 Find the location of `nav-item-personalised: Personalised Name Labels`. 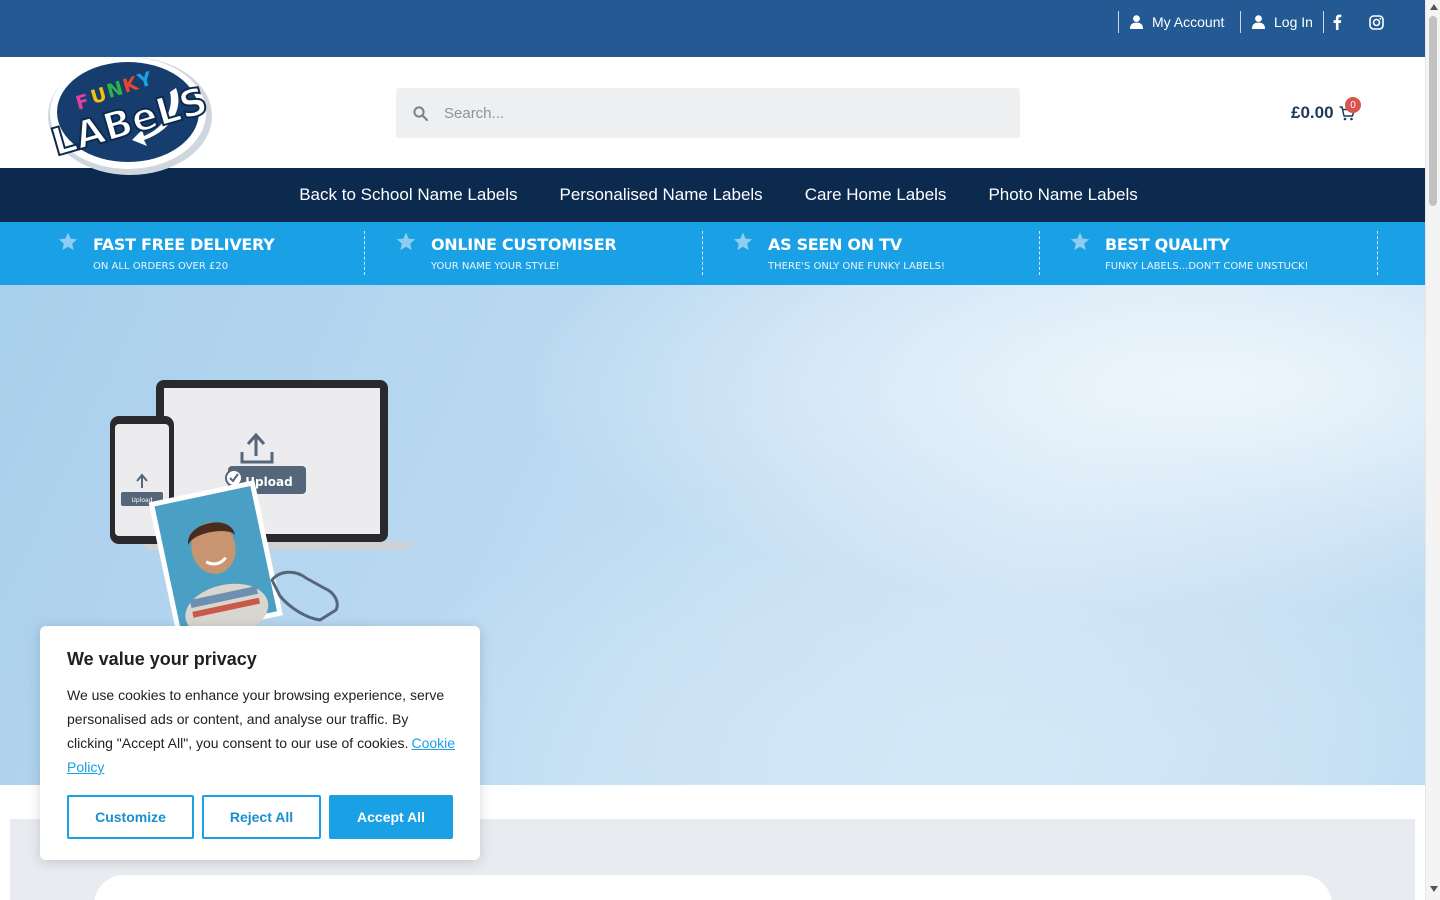

nav-item-personalised: Personalised Name Labels is located at coordinates (661, 195).